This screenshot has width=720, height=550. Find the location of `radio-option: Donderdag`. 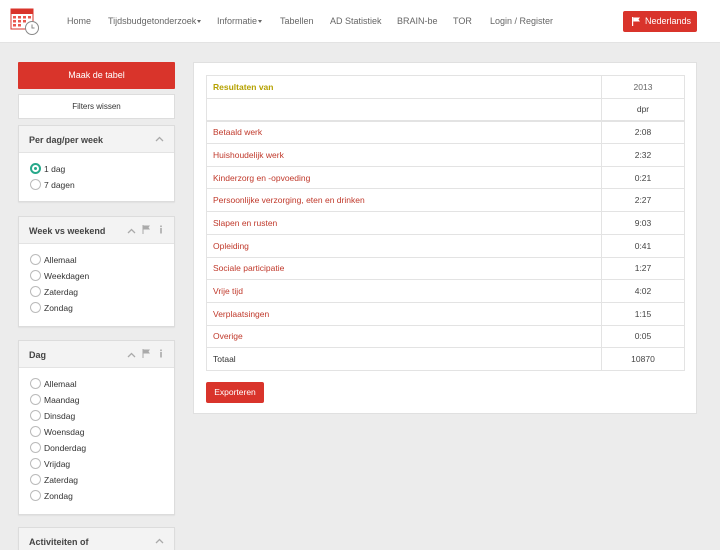

radio-option: Donderdag is located at coordinates (96, 448).